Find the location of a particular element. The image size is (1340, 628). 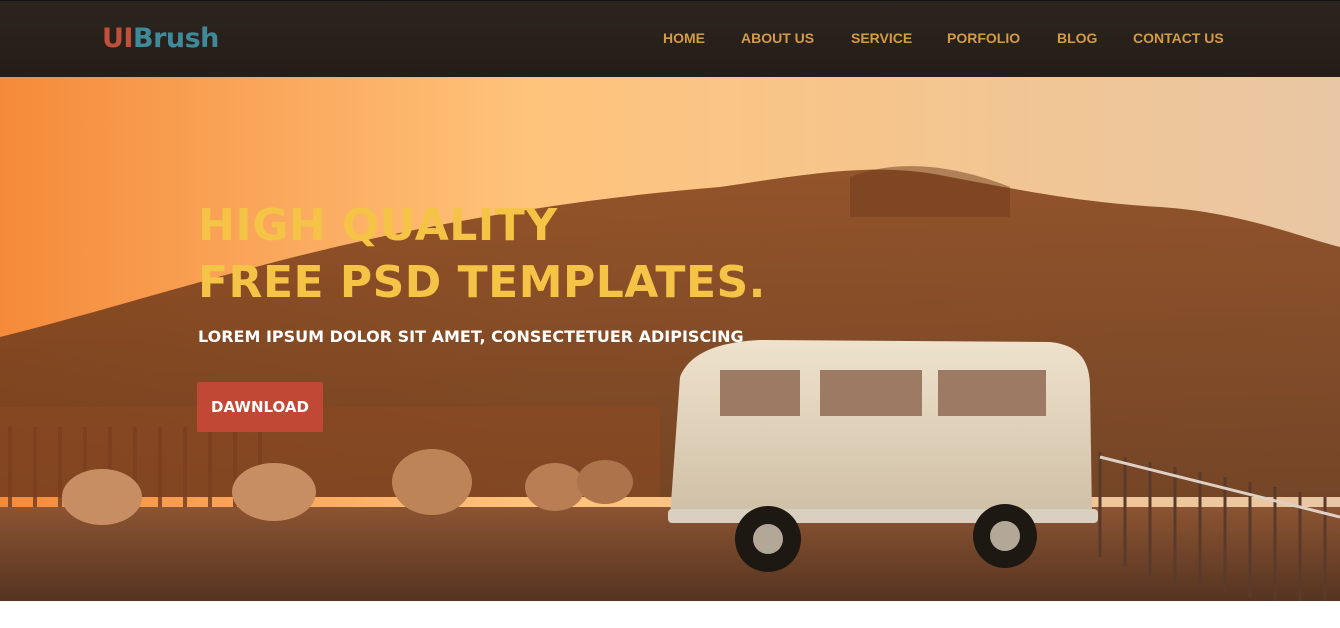

nav-about-us: ABOUT US is located at coordinates (777, 38).